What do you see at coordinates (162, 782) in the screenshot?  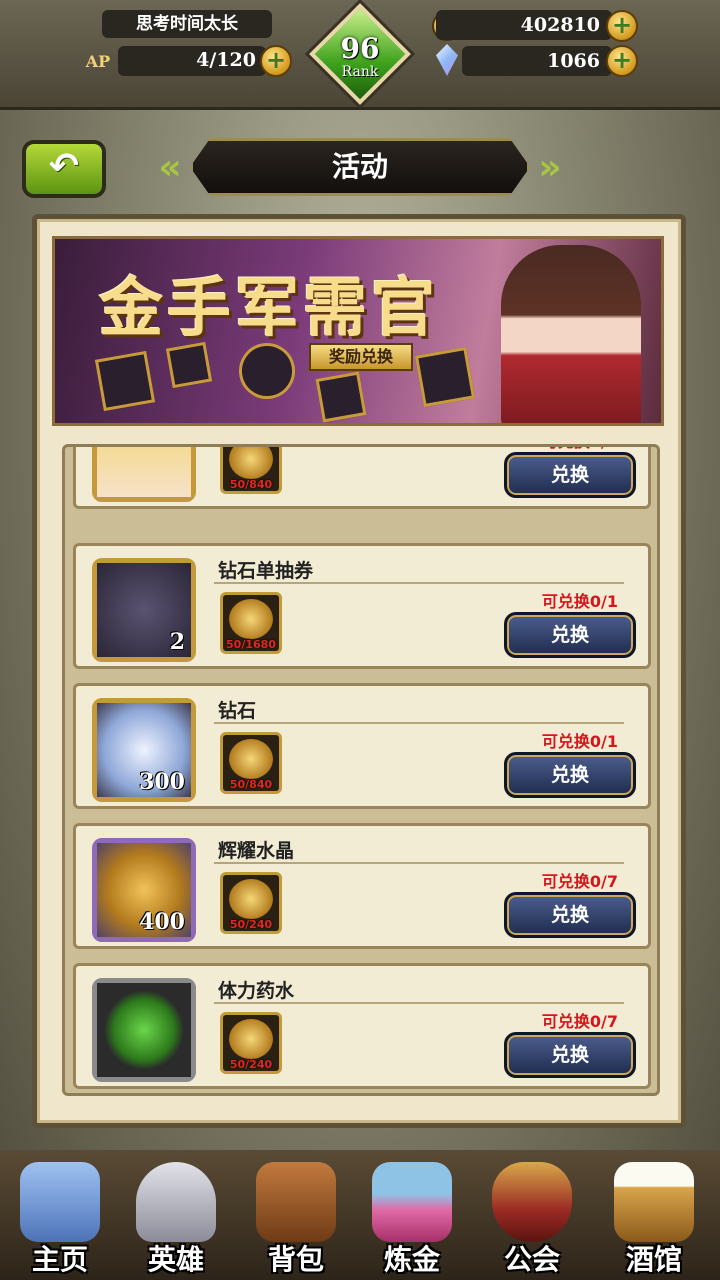 I see `item-quantity: 300` at bounding box center [162, 782].